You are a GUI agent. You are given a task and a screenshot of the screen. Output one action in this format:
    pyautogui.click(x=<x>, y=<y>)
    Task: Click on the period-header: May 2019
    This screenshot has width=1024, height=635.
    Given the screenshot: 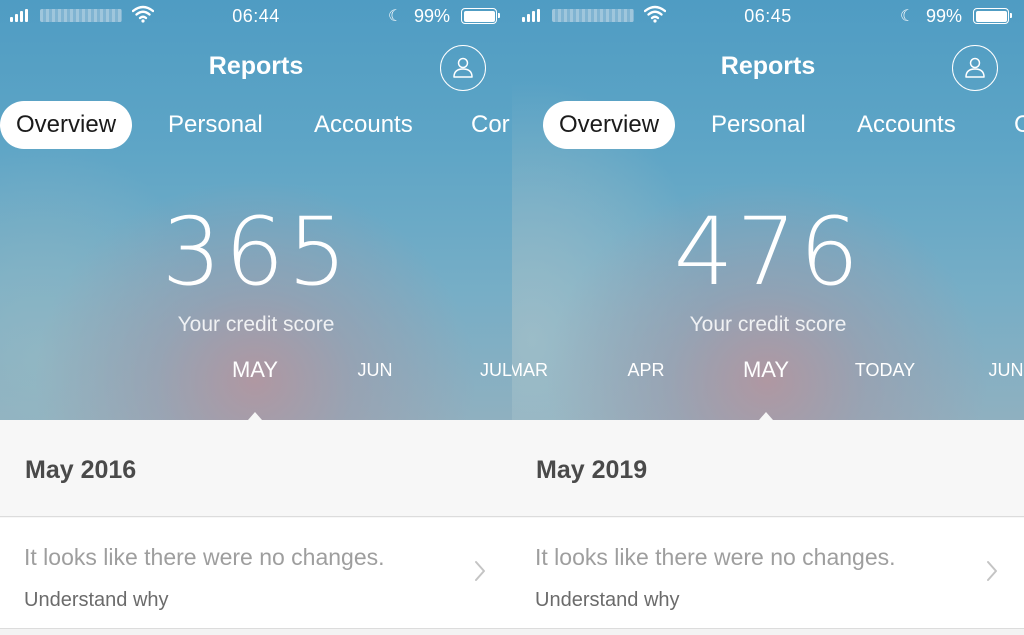 What is the action you would take?
    pyautogui.click(x=768, y=468)
    